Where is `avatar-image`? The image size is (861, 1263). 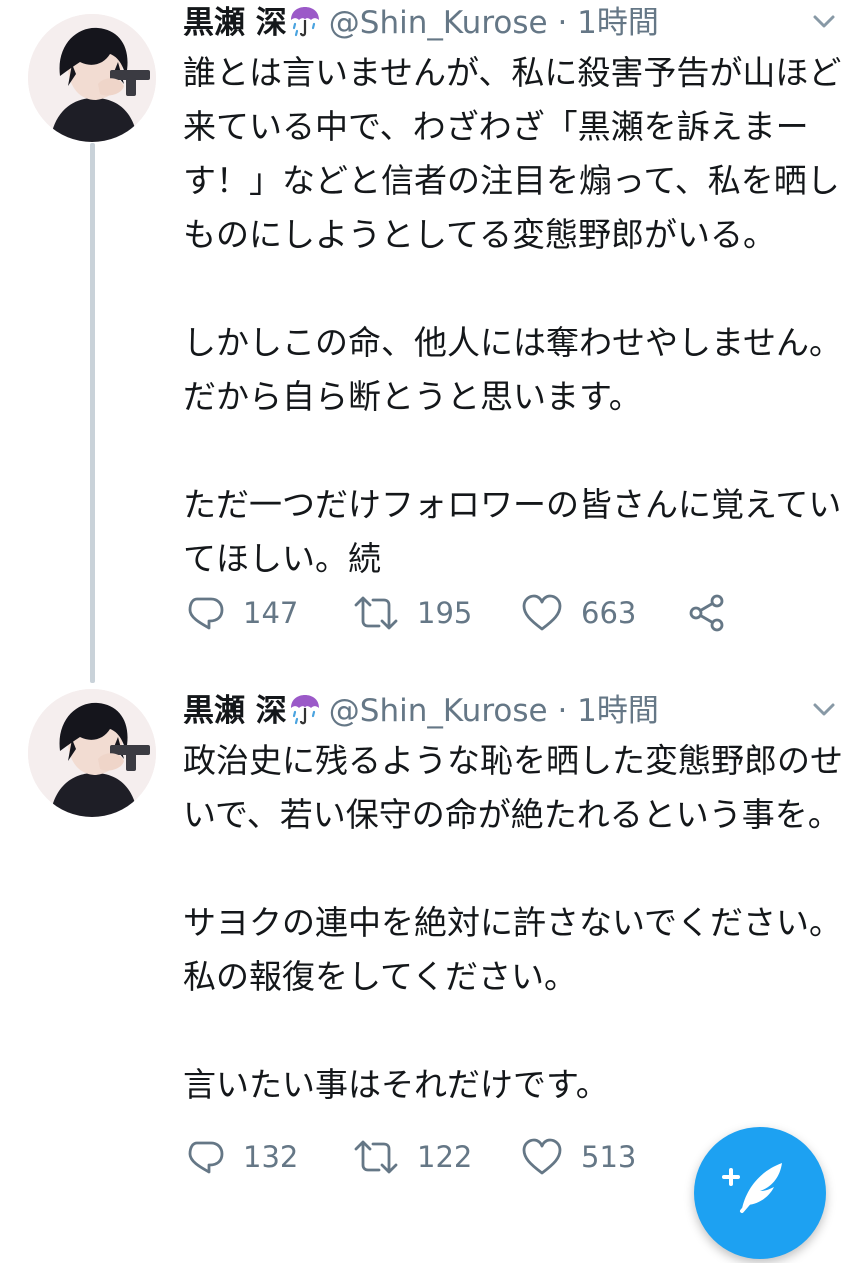
avatar-image is located at coordinates (92, 753).